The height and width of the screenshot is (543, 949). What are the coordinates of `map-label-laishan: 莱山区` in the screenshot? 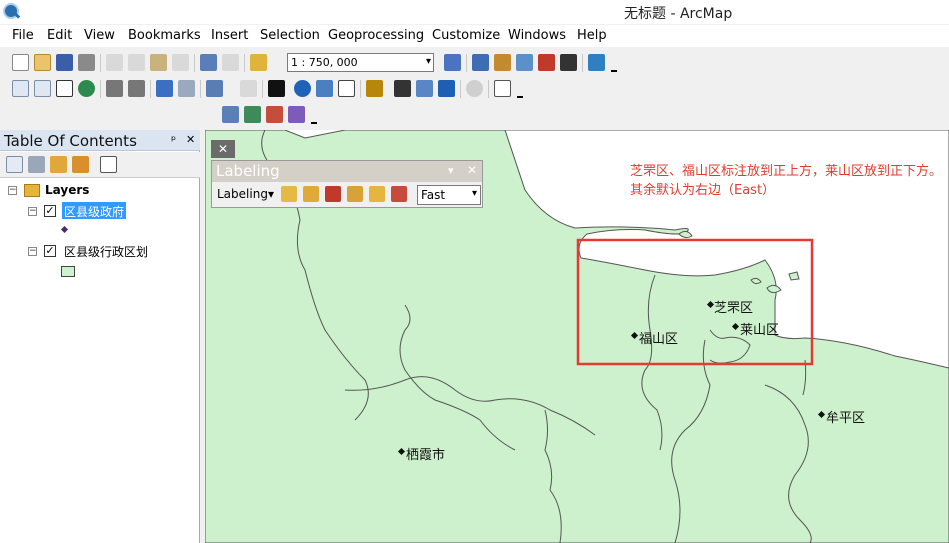 It's located at (760, 330).